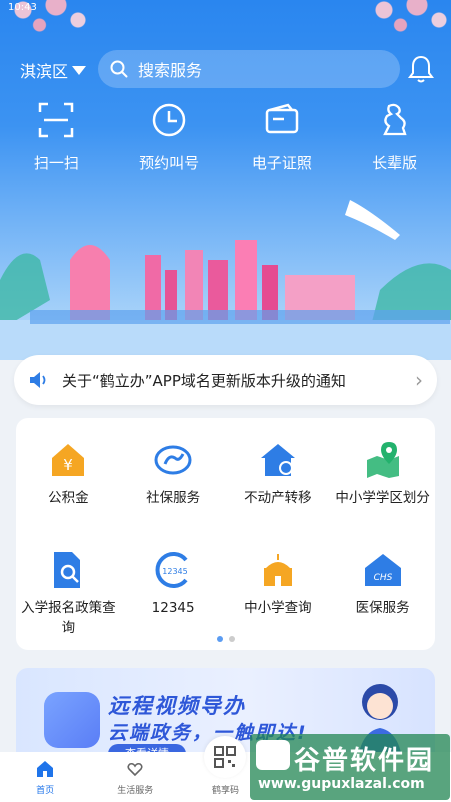  What do you see at coordinates (278, 488) in the screenshot?
I see `service-real-estate-transfer: 不动产转移` at bounding box center [278, 488].